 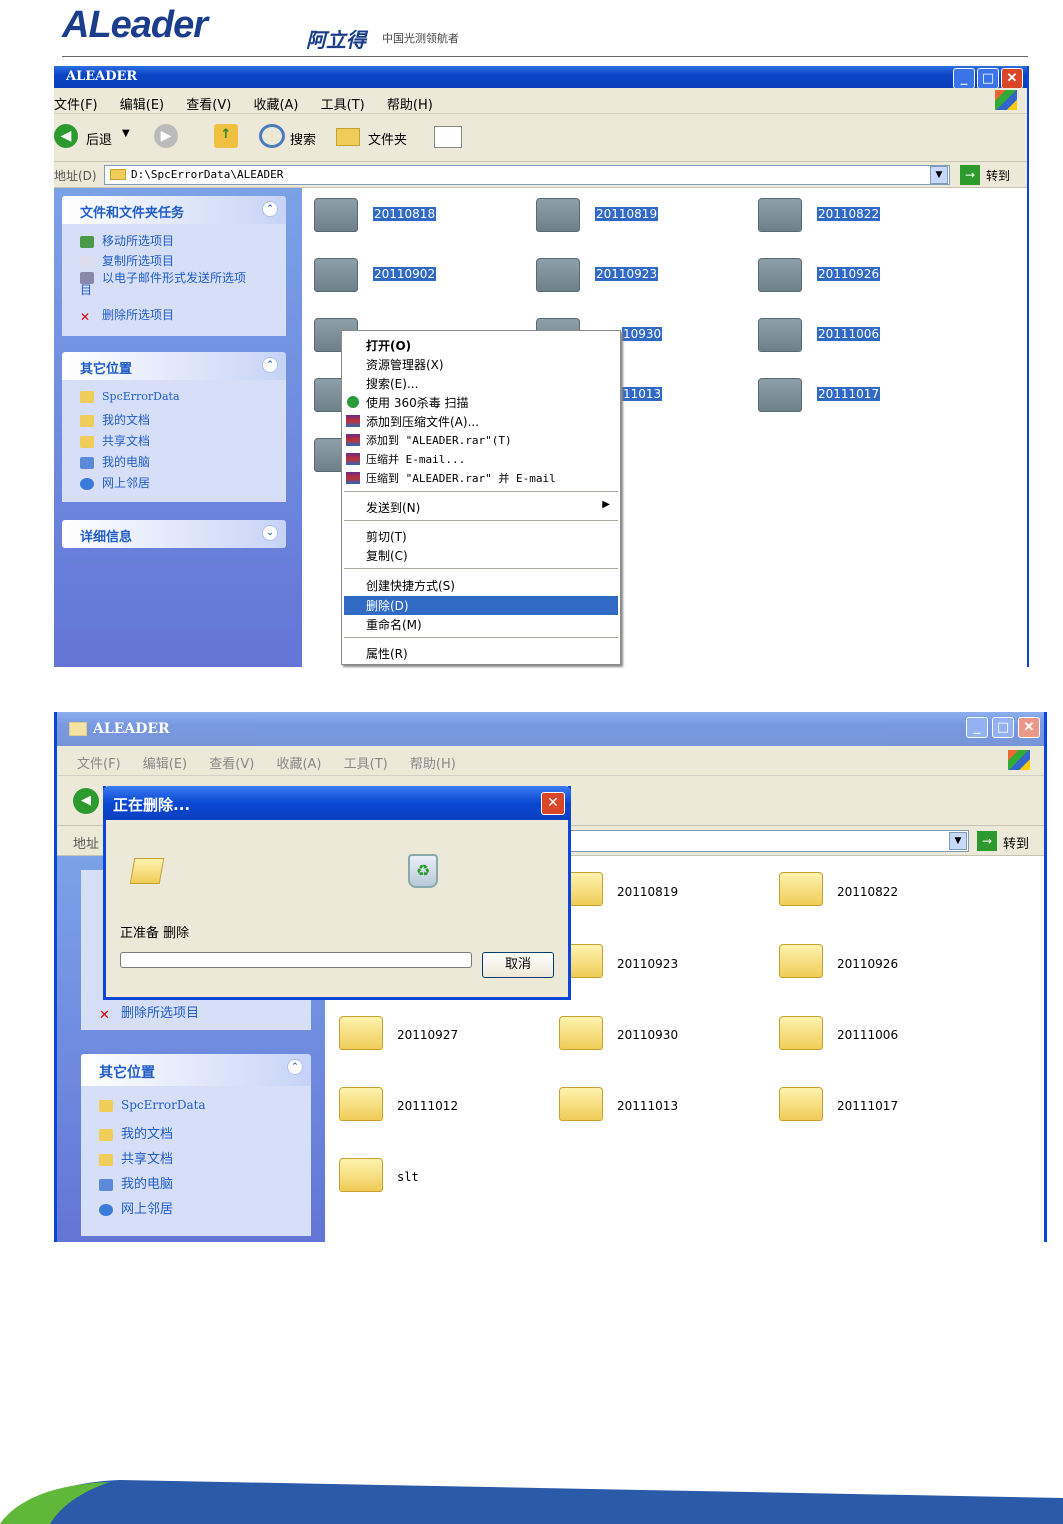 What do you see at coordinates (387, 605) in the screenshot?
I see `menu-delete: 删除(D)` at bounding box center [387, 605].